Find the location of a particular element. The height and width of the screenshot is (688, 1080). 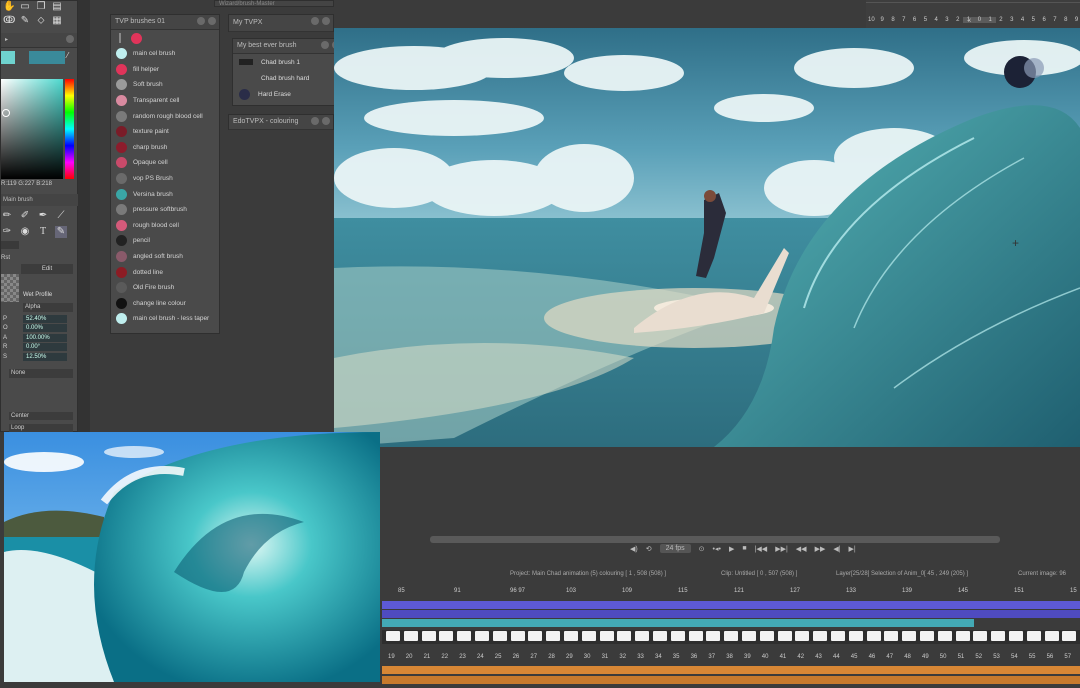

center-select: Center is located at coordinates (41, 416).